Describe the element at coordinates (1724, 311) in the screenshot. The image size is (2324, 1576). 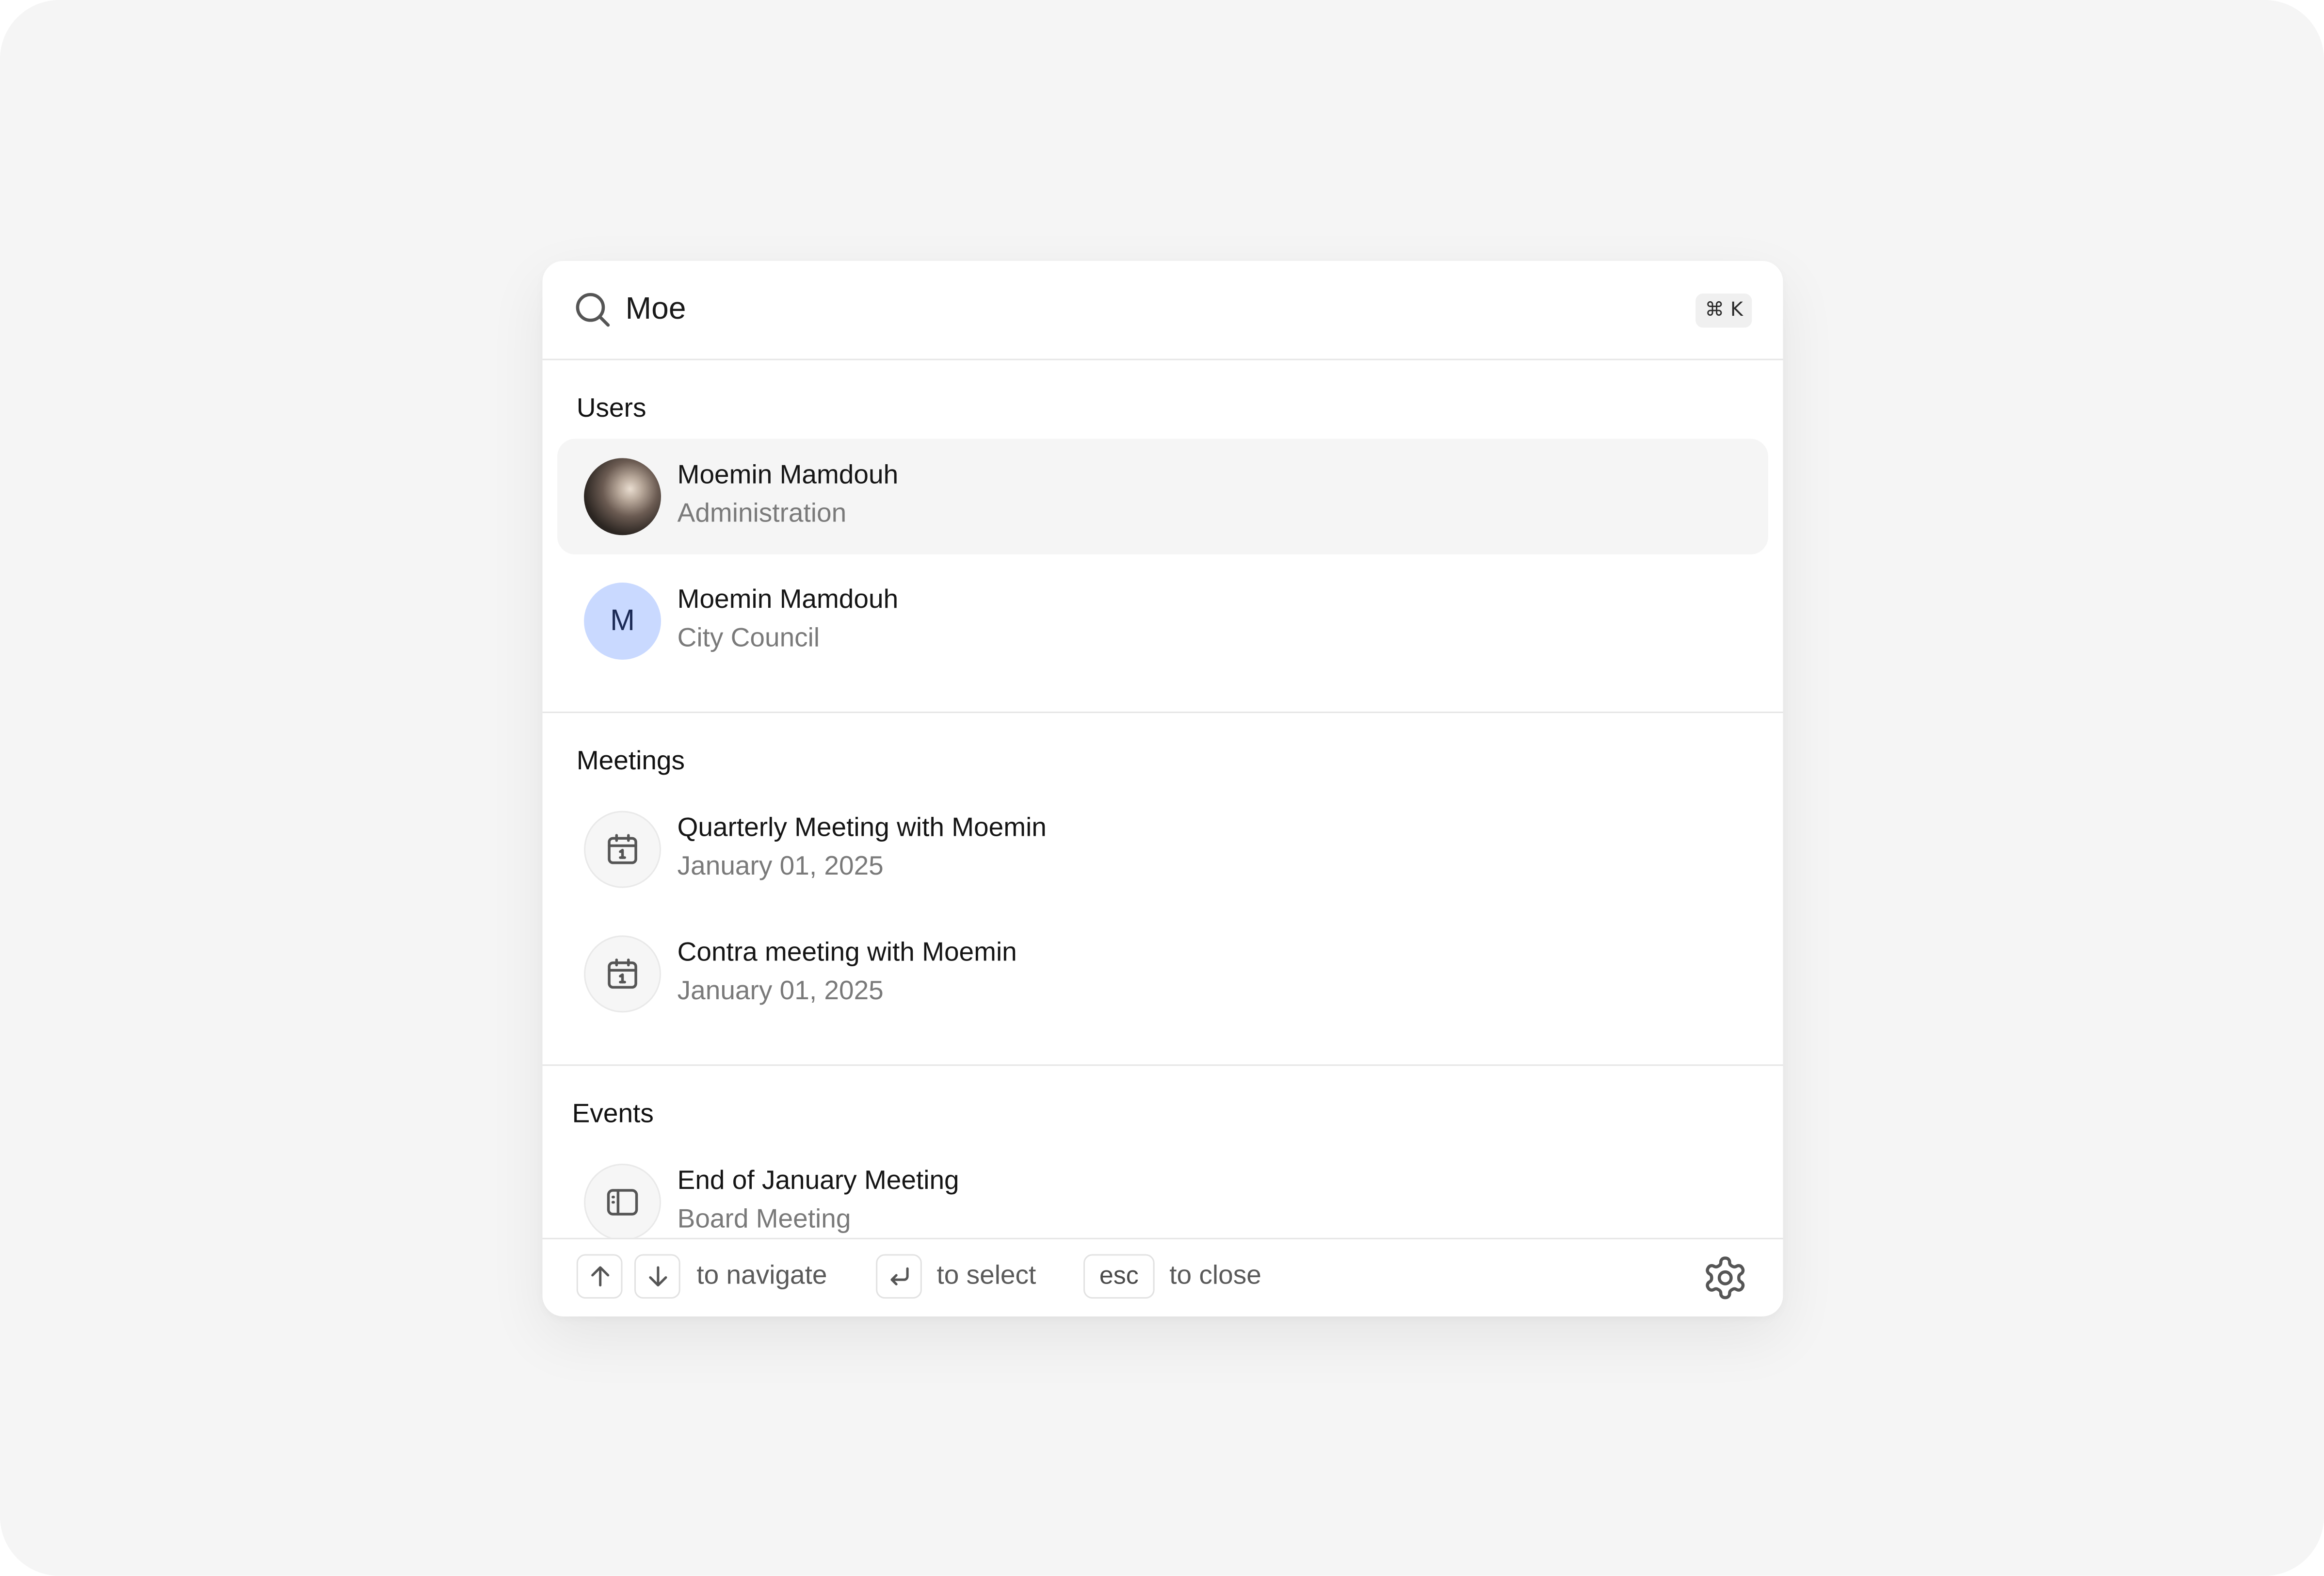
I see `shortcut-badge: ⌘ K` at that location.